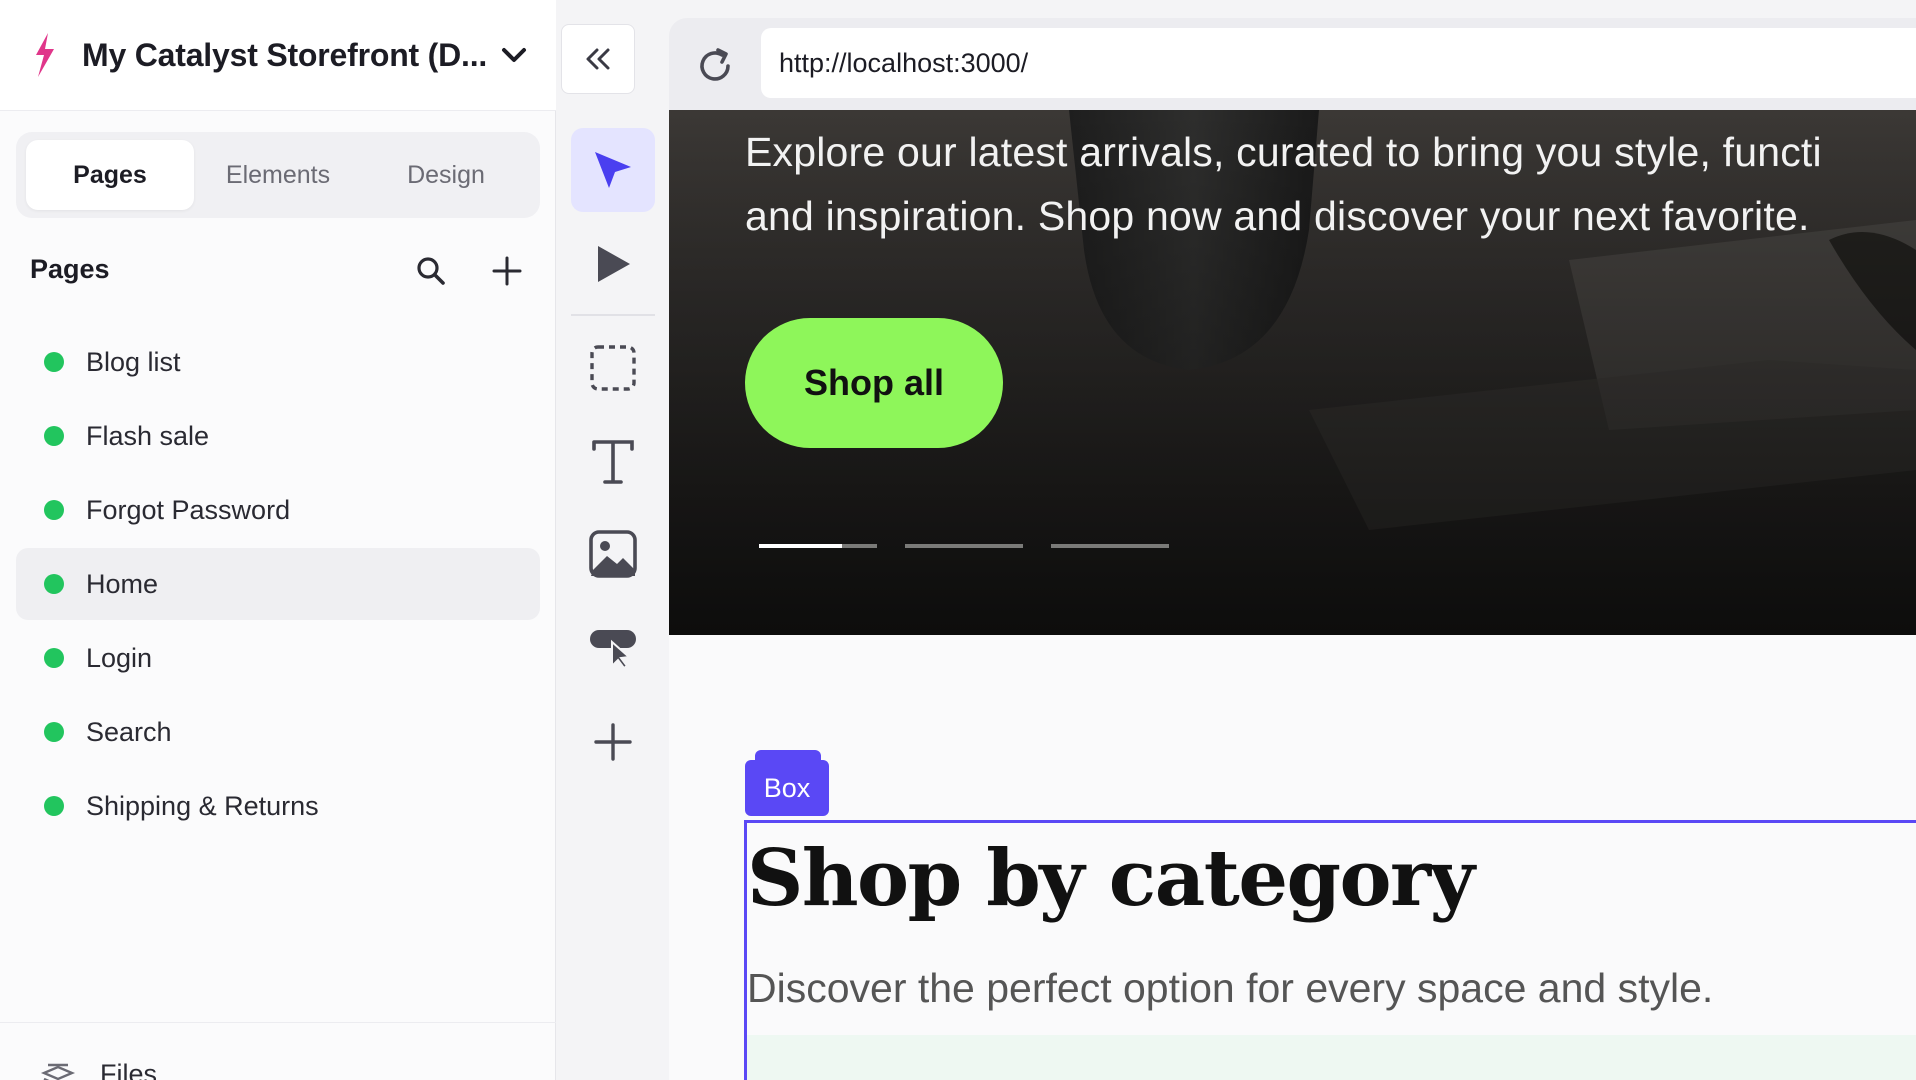  I want to click on page-label: Forgot Password, so click(188, 509).